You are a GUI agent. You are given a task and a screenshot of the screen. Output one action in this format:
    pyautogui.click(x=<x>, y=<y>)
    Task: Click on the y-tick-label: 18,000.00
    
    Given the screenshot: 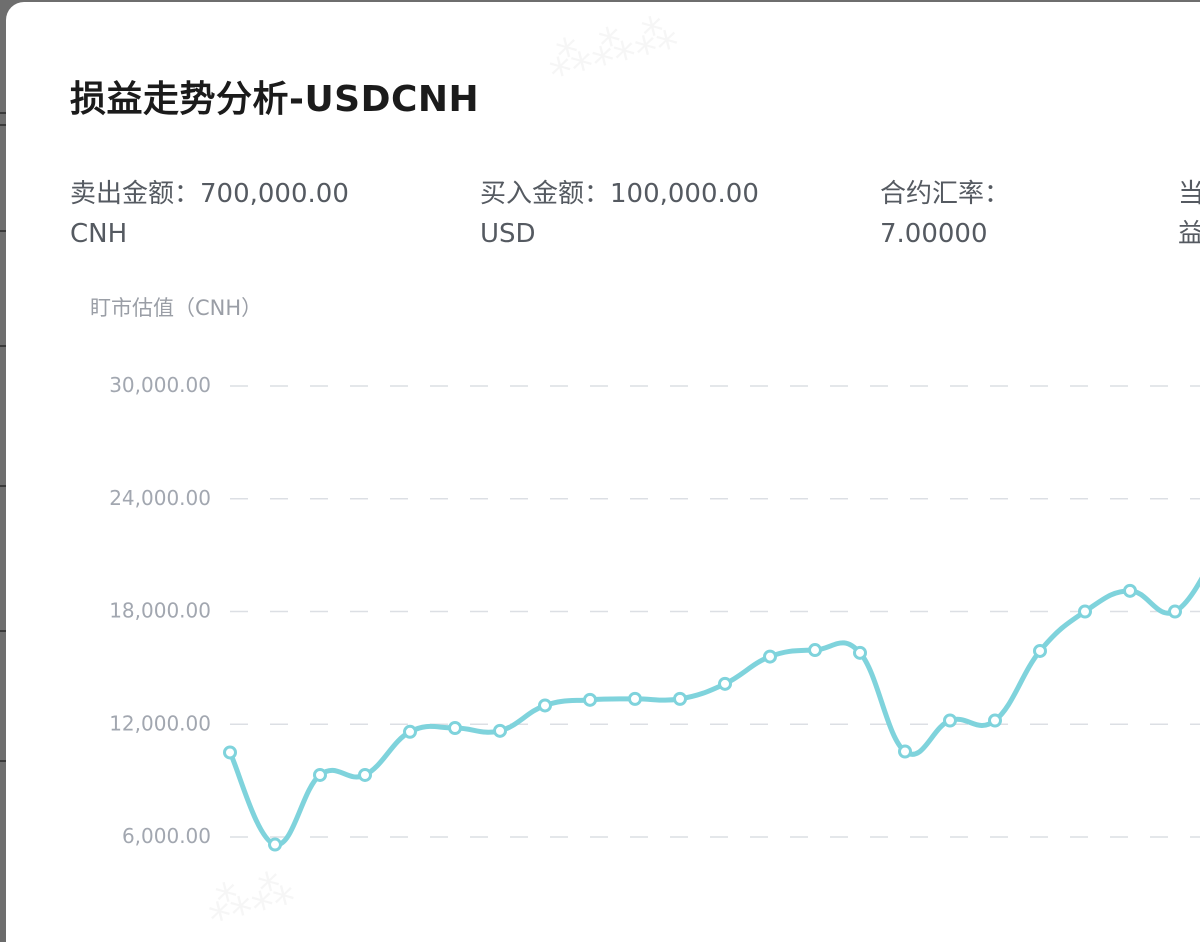 What is the action you would take?
    pyautogui.click(x=160, y=611)
    